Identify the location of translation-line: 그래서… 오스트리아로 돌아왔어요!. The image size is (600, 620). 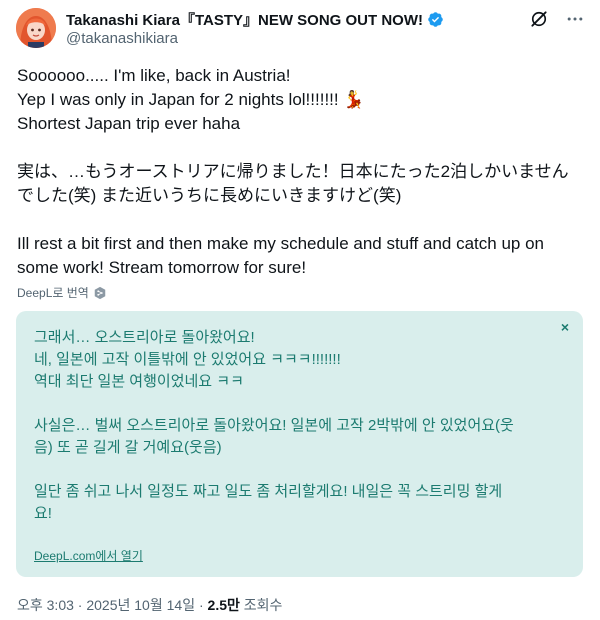
(144, 337).